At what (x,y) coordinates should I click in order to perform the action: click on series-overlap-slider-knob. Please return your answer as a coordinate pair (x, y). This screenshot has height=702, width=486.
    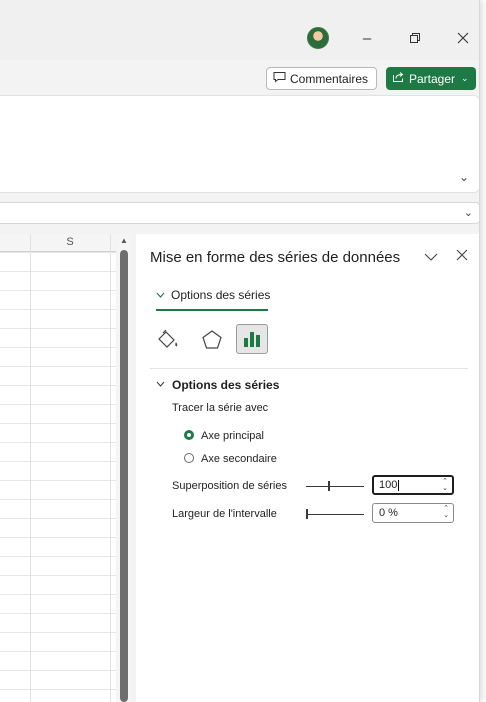
    Looking at the image, I should click on (329, 486).